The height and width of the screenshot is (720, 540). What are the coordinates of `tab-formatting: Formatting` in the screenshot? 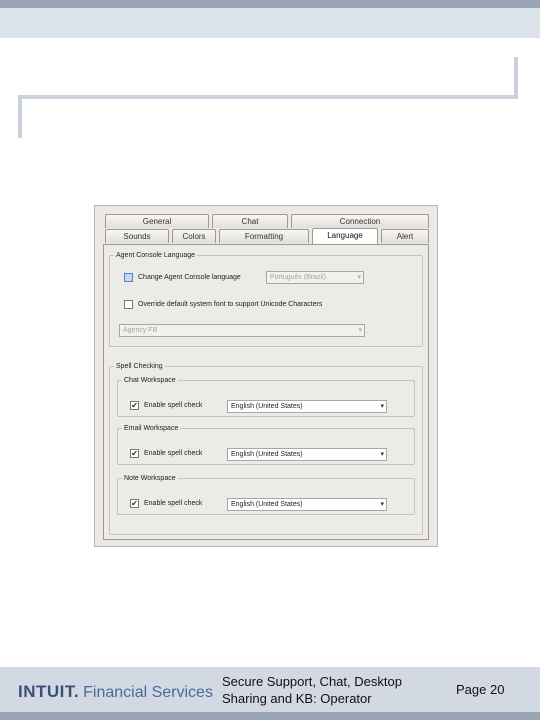 It's located at (264, 236).